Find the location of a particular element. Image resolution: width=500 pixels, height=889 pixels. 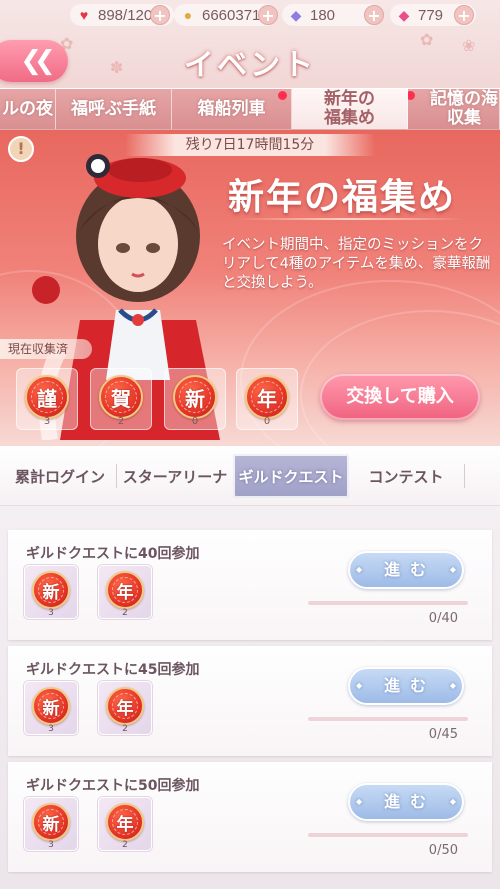

token-coin-icon: 謹 is located at coordinates (47, 397).